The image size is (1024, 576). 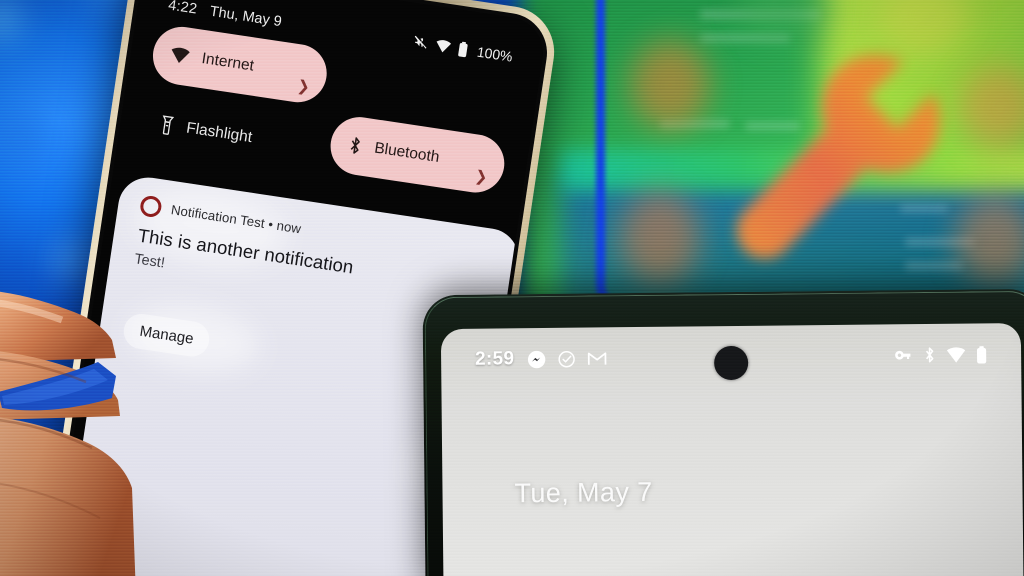 I want to click on vpn-key-icon, so click(x=903, y=355).